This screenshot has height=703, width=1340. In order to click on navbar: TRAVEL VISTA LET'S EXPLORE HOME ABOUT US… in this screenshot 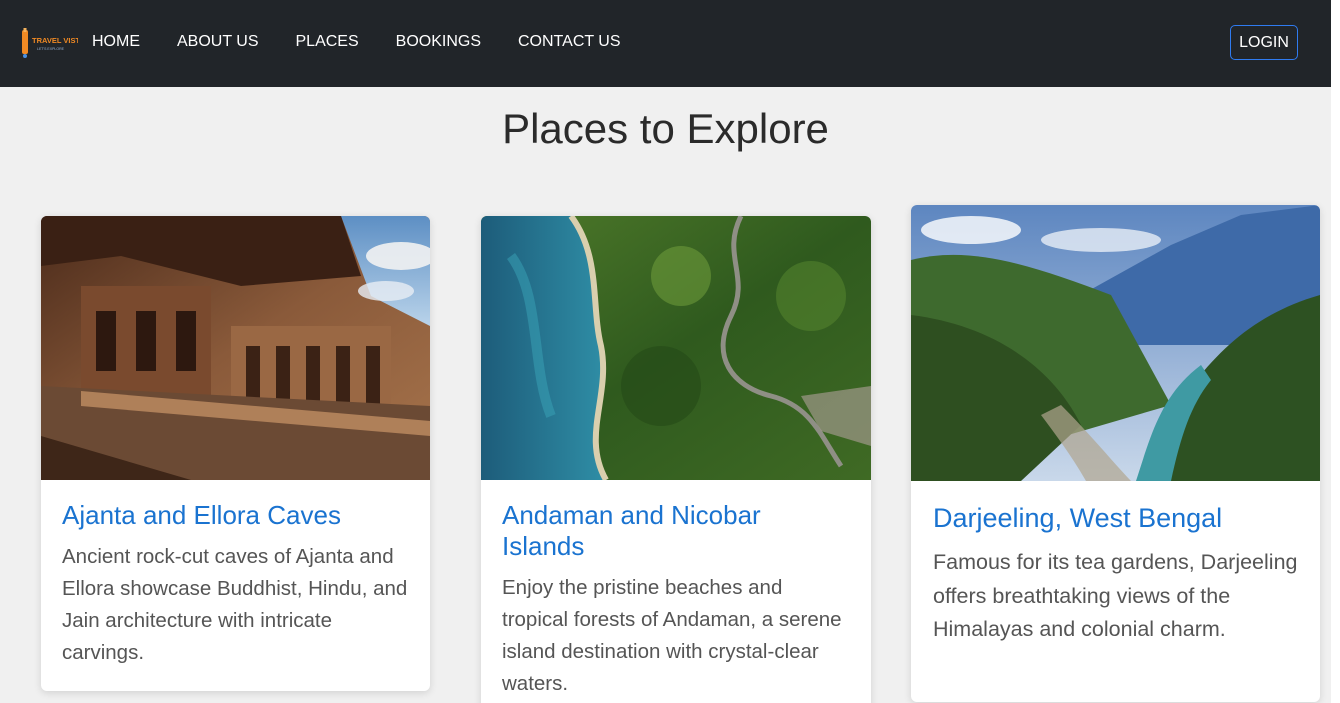, I will do `click(665, 43)`.